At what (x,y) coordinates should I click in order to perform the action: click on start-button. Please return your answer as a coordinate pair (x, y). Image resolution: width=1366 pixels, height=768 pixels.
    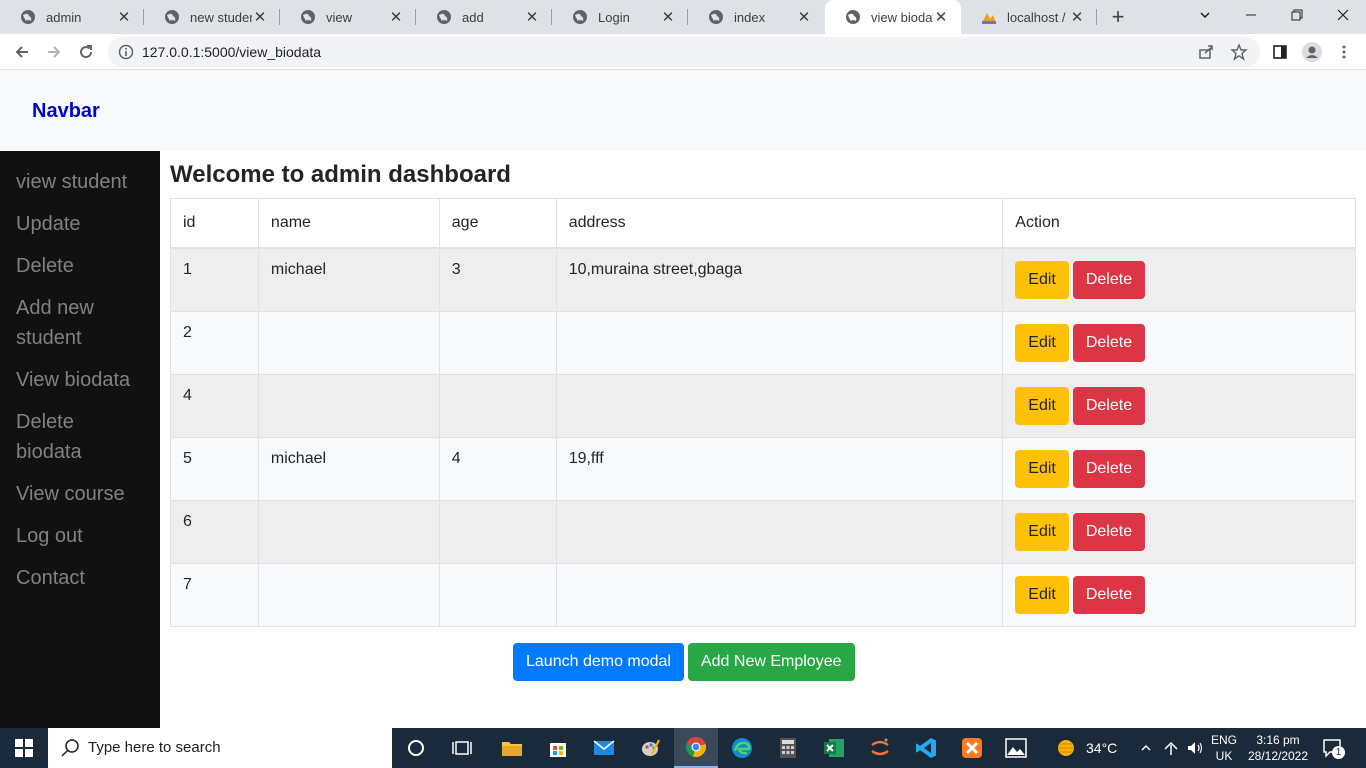
    Looking at the image, I should click on (24, 748).